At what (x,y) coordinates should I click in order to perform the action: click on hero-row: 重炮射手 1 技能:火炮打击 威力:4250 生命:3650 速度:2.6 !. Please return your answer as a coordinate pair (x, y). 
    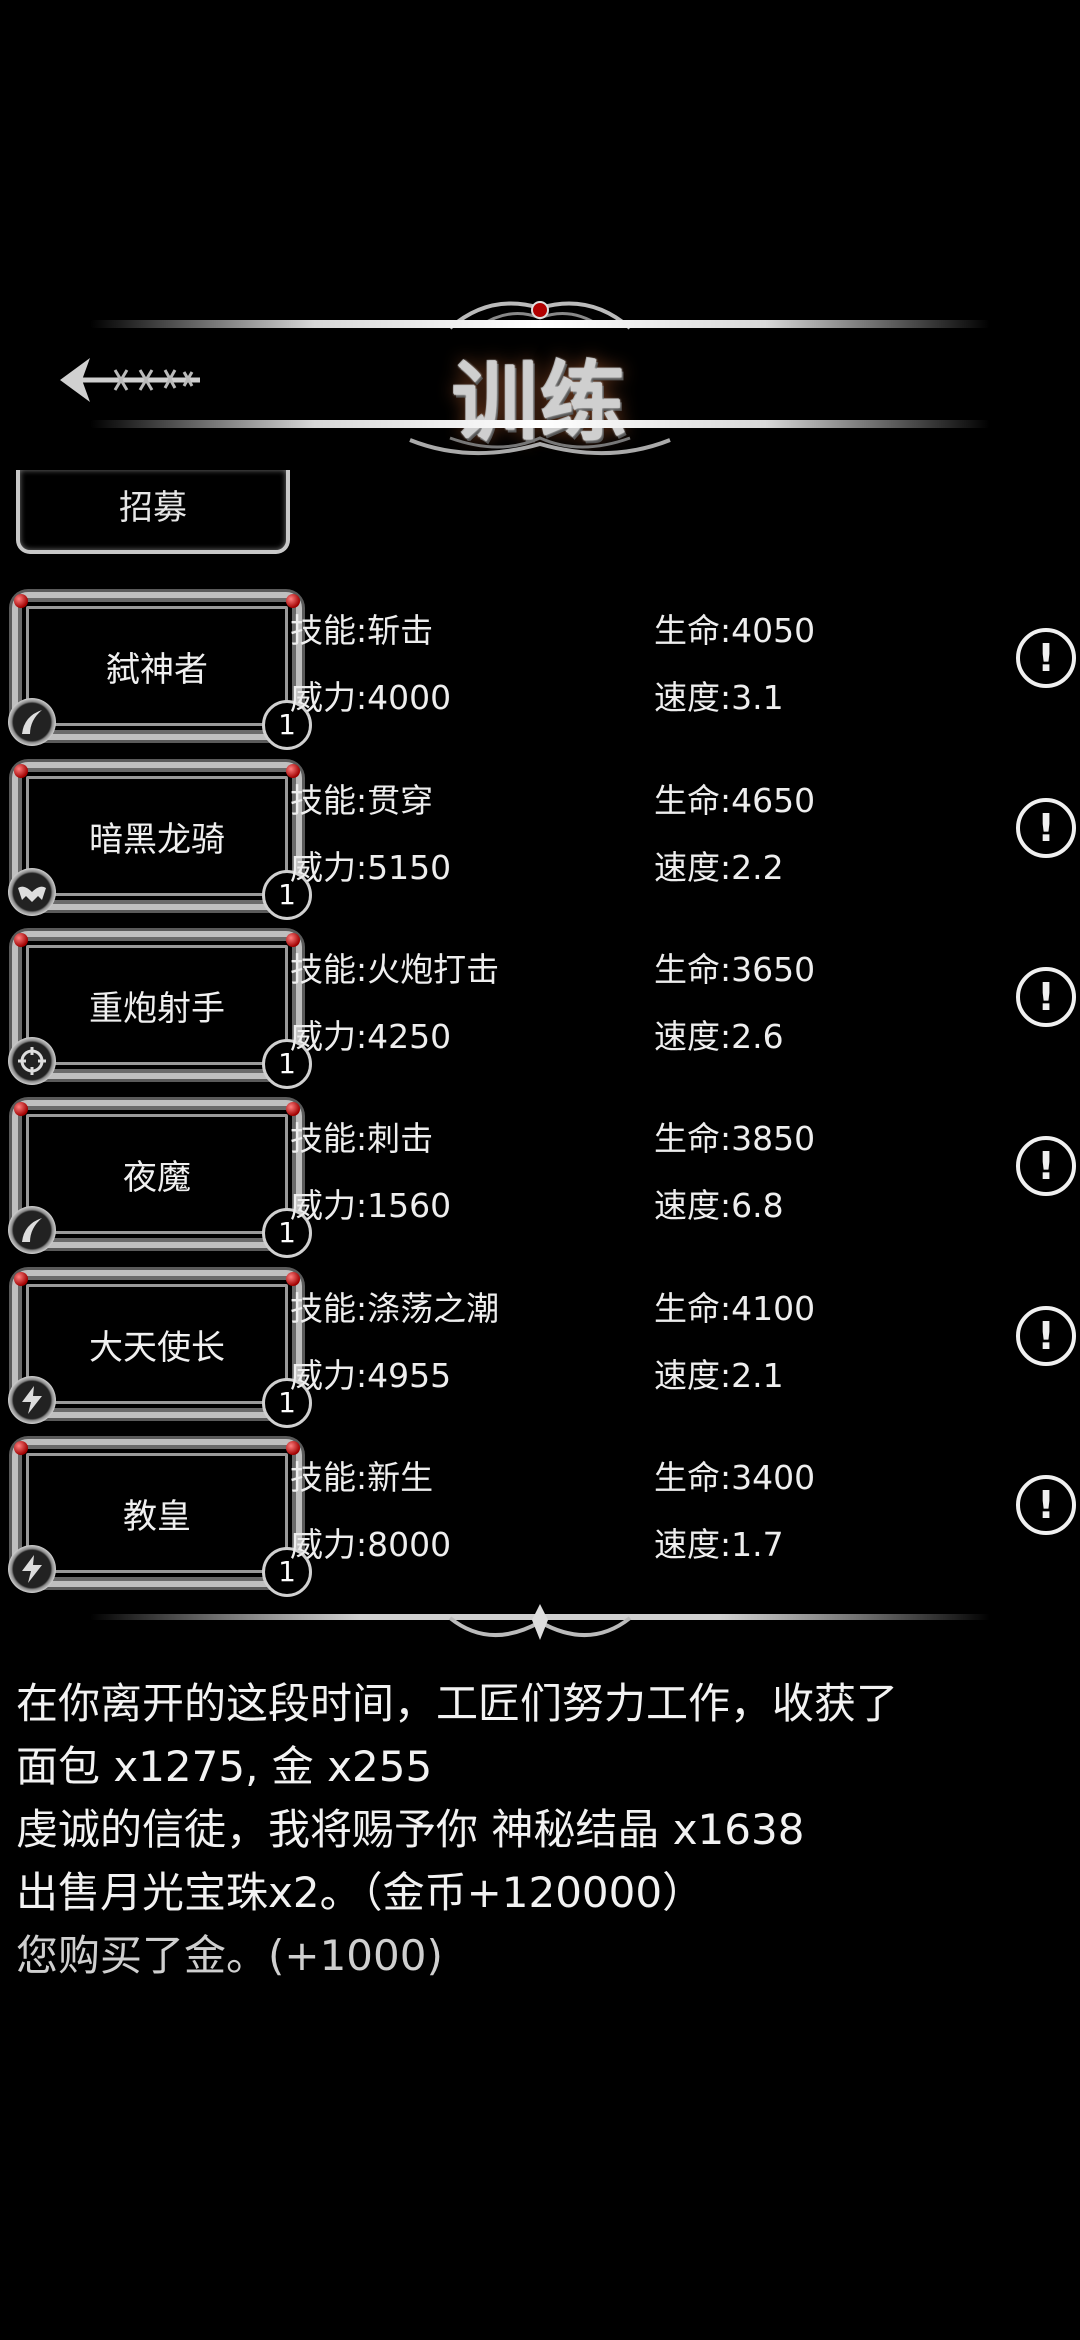
    Looking at the image, I should click on (540, 1007).